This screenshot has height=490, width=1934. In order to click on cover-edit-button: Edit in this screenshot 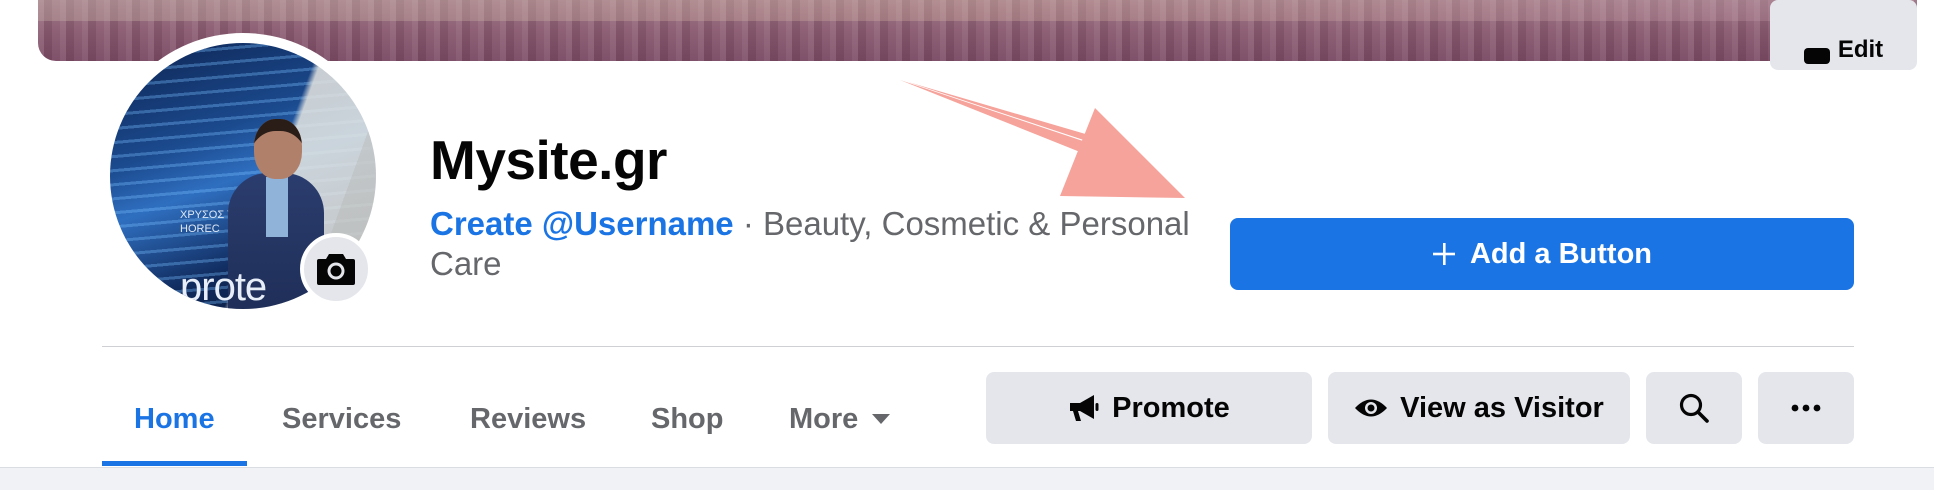, I will do `click(1843, 35)`.